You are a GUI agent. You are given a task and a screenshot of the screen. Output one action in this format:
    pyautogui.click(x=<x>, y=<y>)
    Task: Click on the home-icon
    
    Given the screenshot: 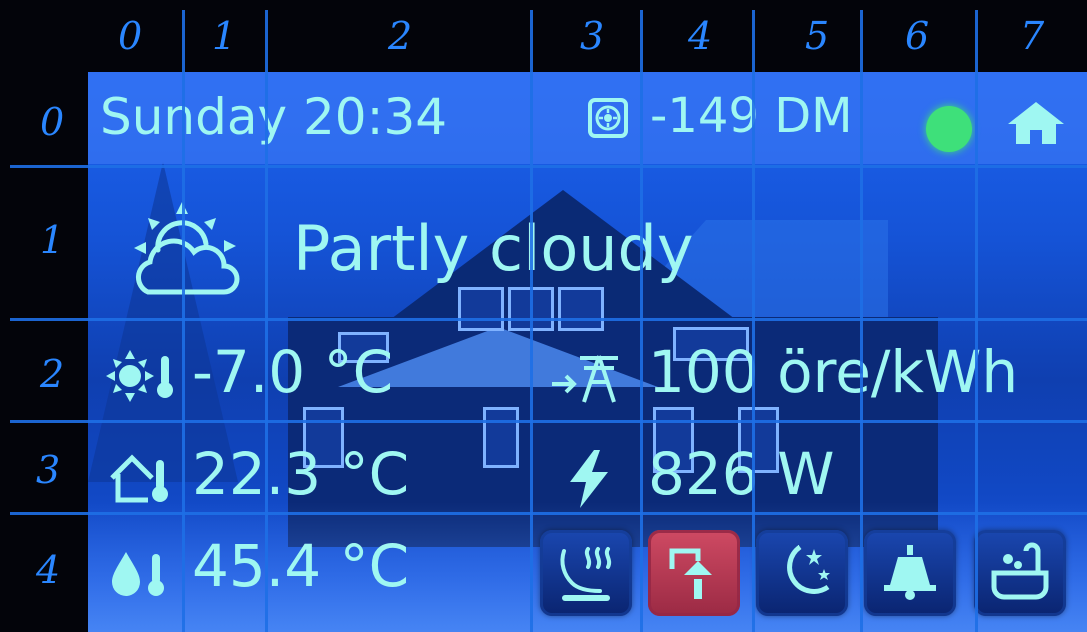 What is the action you would take?
    pyautogui.click(x=1036, y=123)
    